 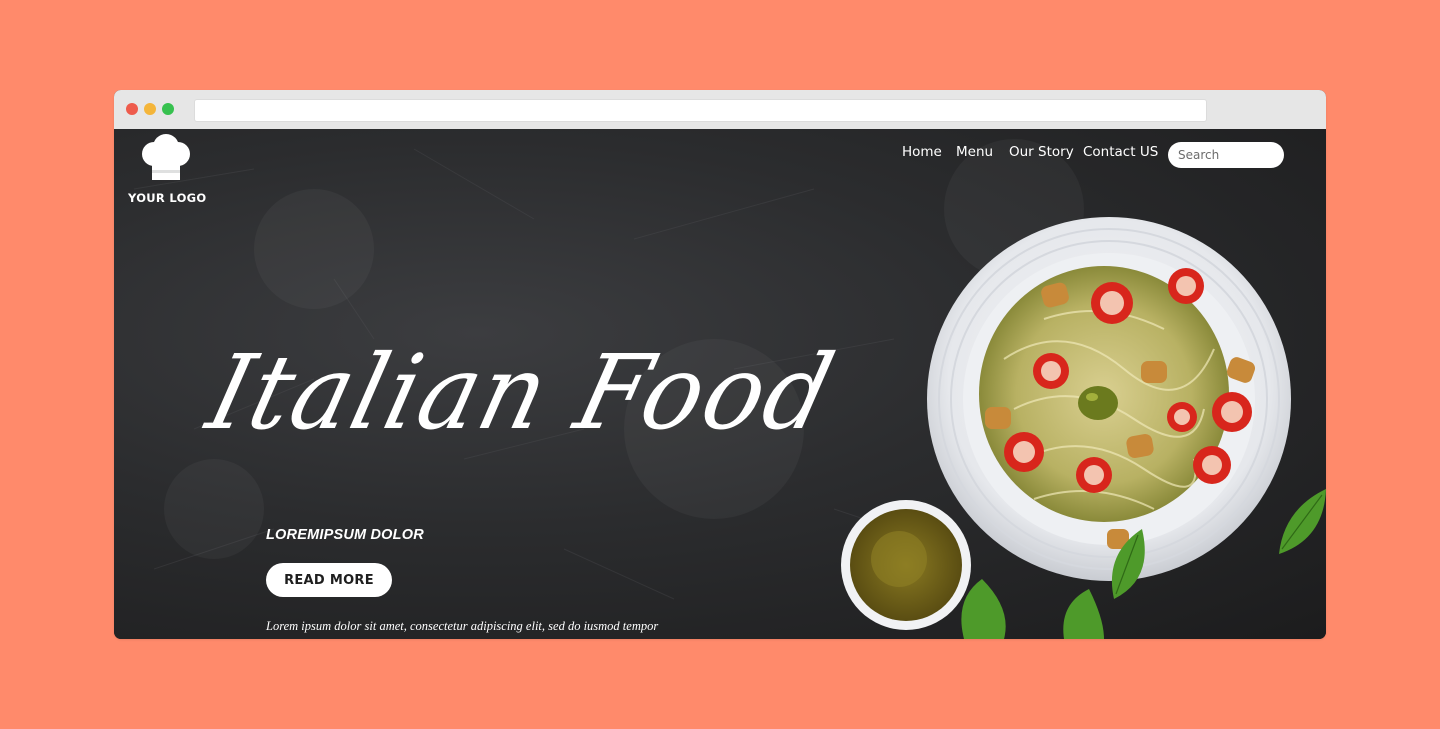 I want to click on read-more-button: READ MORE, so click(x=329, y=580).